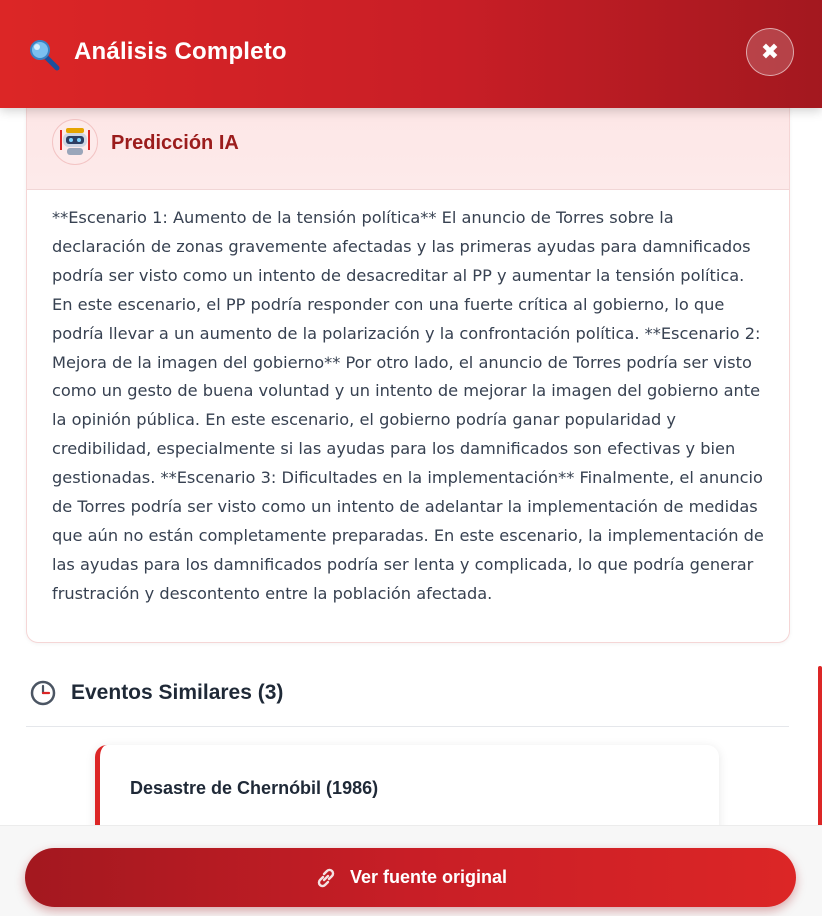  Describe the element at coordinates (177, 692) in the screenshot. I see `similar-events-title: Eventos Similares (3)` at that location.